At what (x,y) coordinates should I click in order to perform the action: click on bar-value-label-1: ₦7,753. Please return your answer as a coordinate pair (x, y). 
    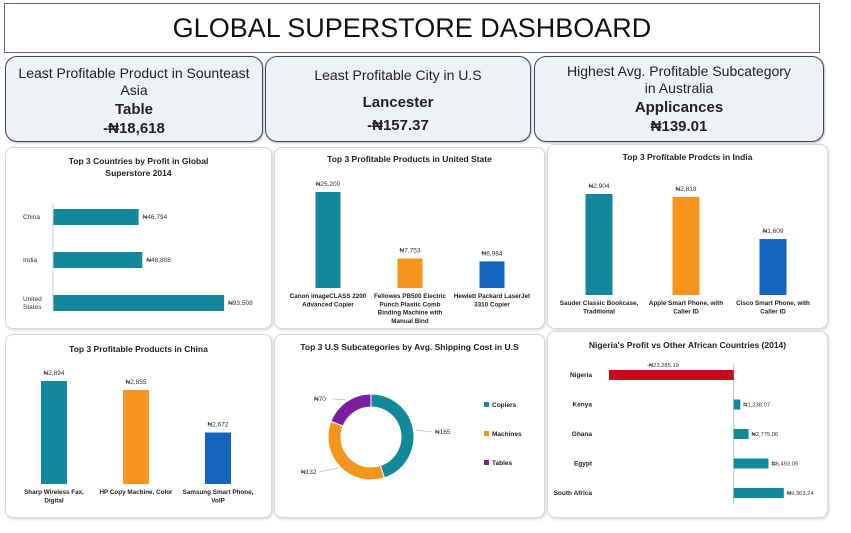
    Looking at the image, I should click on (410, 250).